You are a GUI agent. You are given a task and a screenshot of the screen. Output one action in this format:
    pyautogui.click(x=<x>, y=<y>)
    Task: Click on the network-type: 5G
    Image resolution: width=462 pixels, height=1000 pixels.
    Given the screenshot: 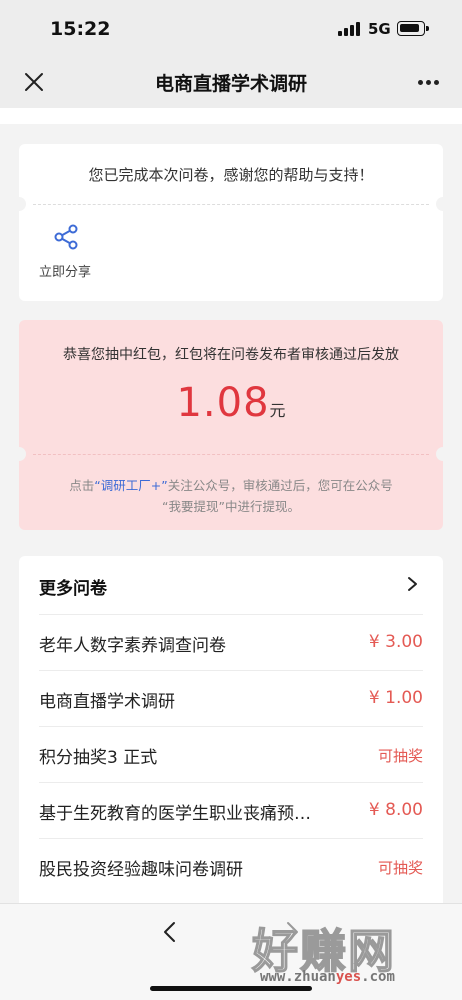 What is the action you would take?
    pyautogui.click(x=379, y=29)
    